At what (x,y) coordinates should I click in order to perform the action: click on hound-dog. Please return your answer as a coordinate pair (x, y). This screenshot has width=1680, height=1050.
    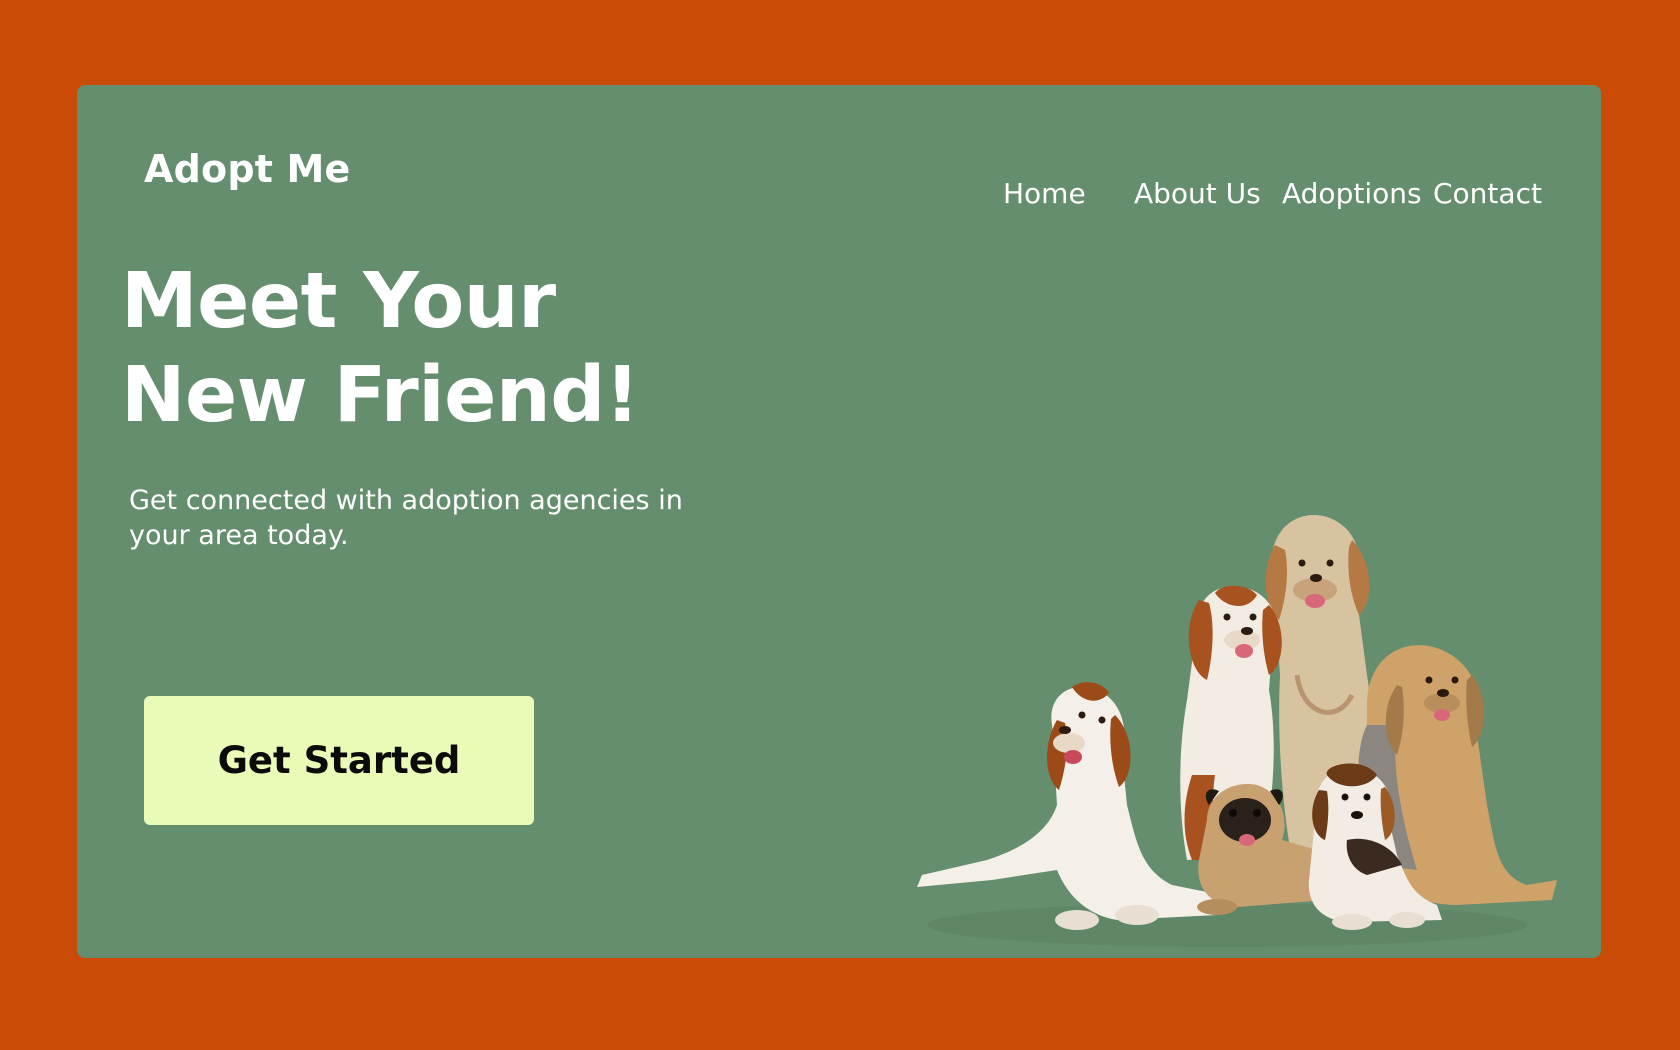
    Looking at the image, I should click on (1069, 806).